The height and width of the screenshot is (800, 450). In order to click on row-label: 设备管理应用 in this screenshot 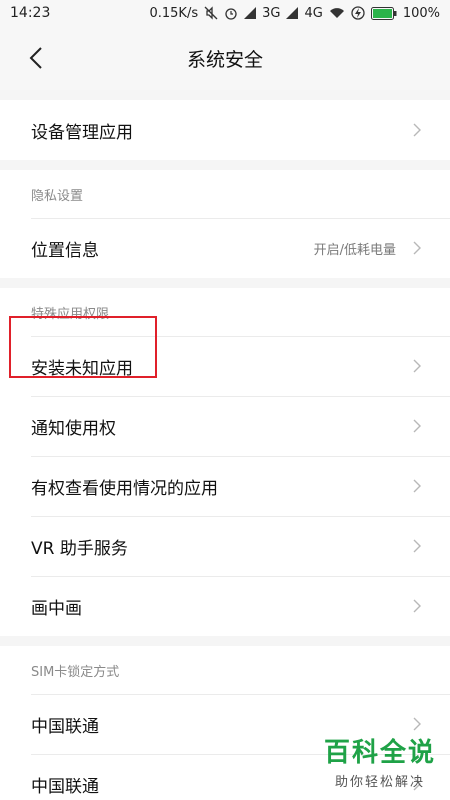, I will do `click(82, 132)`.